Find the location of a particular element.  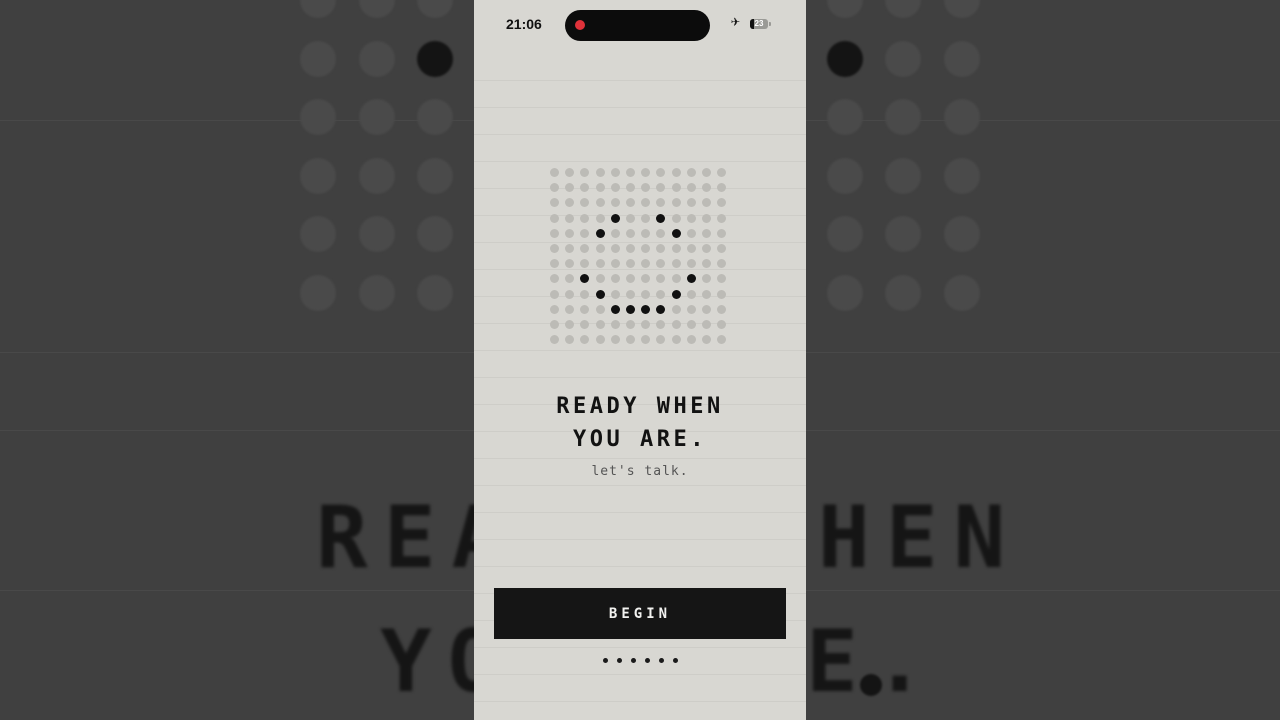

headline-line-1: READY WHEN is located at coordinates (640, 406).